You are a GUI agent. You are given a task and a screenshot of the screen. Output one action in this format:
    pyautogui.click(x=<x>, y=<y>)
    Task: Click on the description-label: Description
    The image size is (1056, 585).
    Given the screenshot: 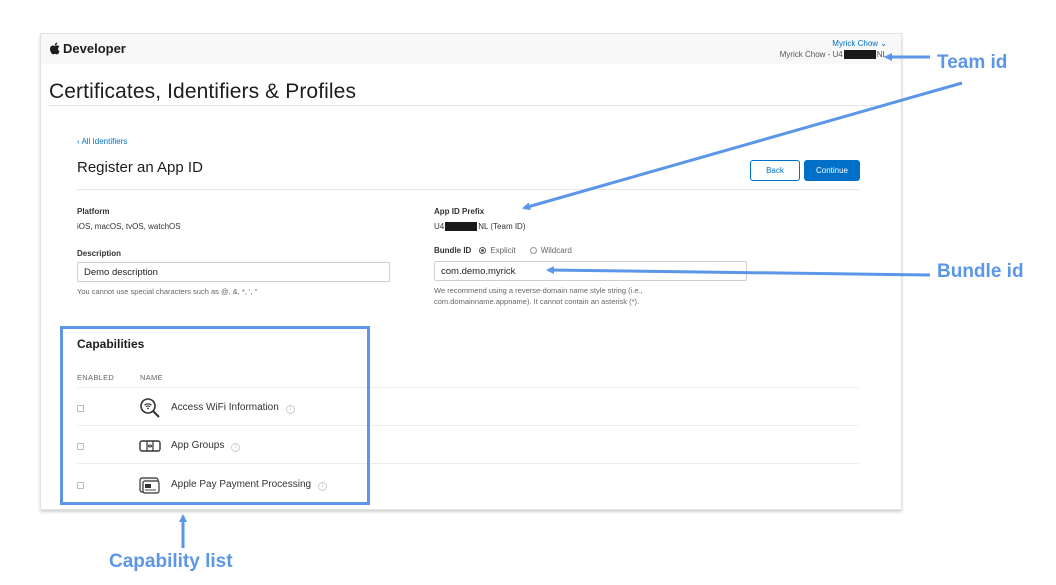 What is the action you would take?
    pyautogui.click(x=99, y=253)
    